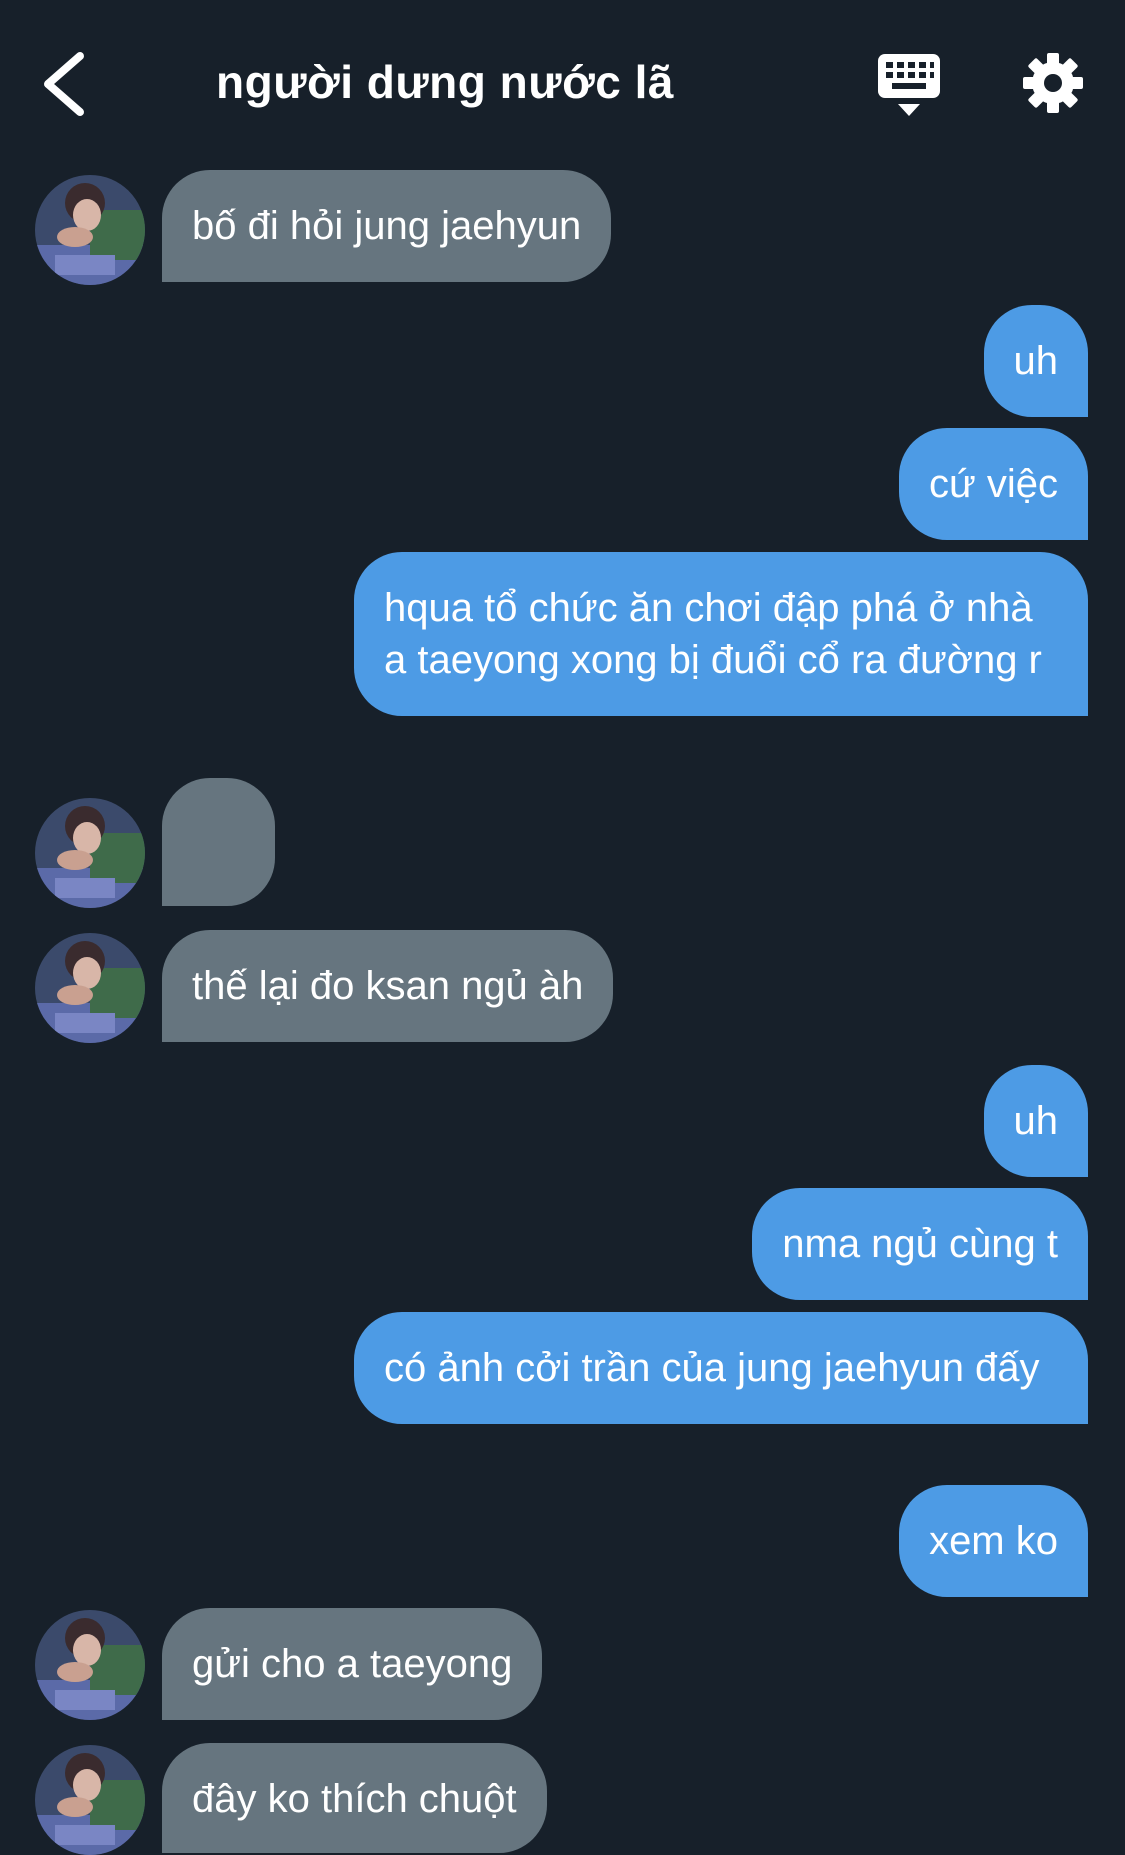 This screenshot has height=1855, width=1125. Describe the element at coordinates (993, 484) in the screenshot. I see `message-bubble-outgoing: cứ việc` at that location.